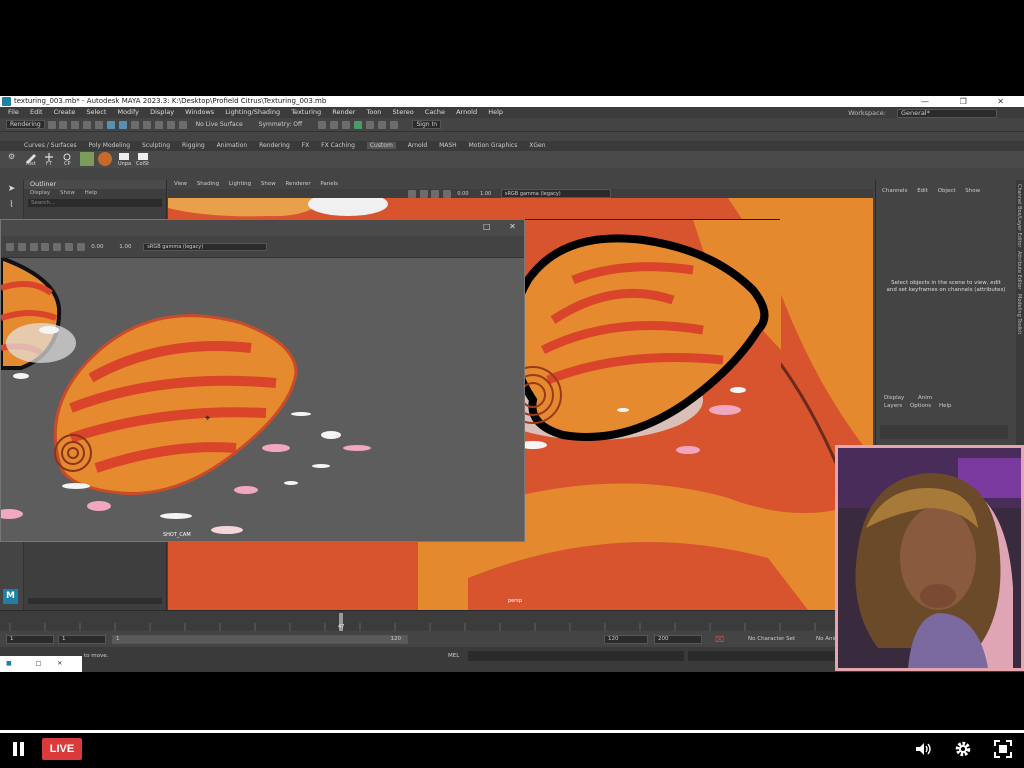 This screenshot has width=1024, height=768. Describe the element at coordinates (1003, 749) in the screenshot. I see `fullscreen-icon` at that location.